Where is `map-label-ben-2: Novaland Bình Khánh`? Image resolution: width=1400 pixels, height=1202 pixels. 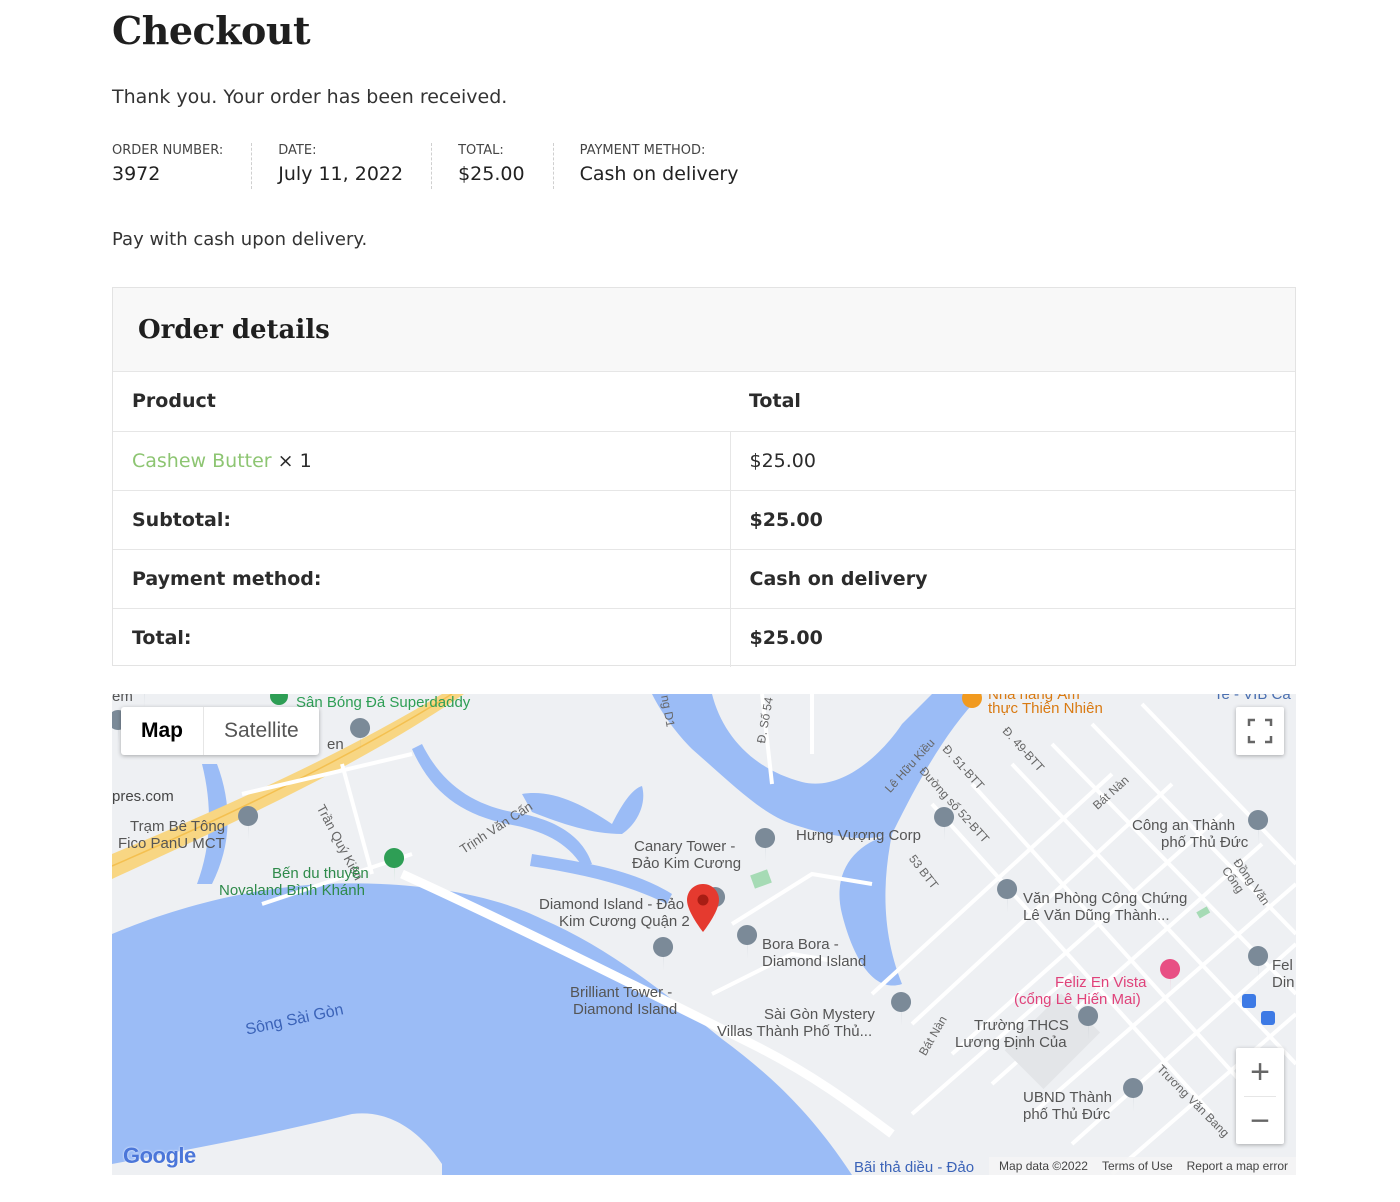
map-label-ben-2: Novaland Bình Khánh is located at coordinates (292, 890).